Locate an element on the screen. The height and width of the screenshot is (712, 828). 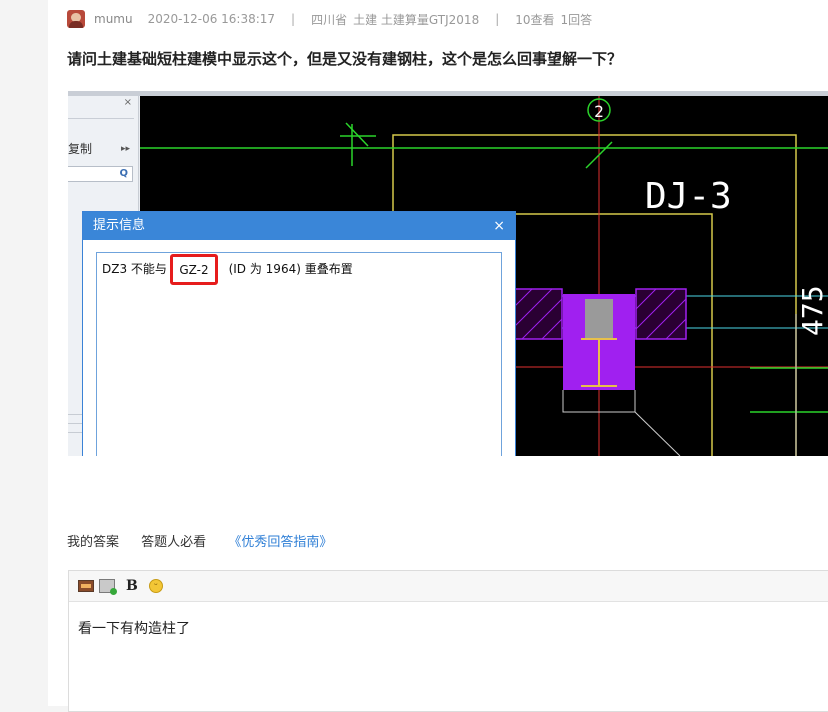
column-core is located at coordinates (599, 319).